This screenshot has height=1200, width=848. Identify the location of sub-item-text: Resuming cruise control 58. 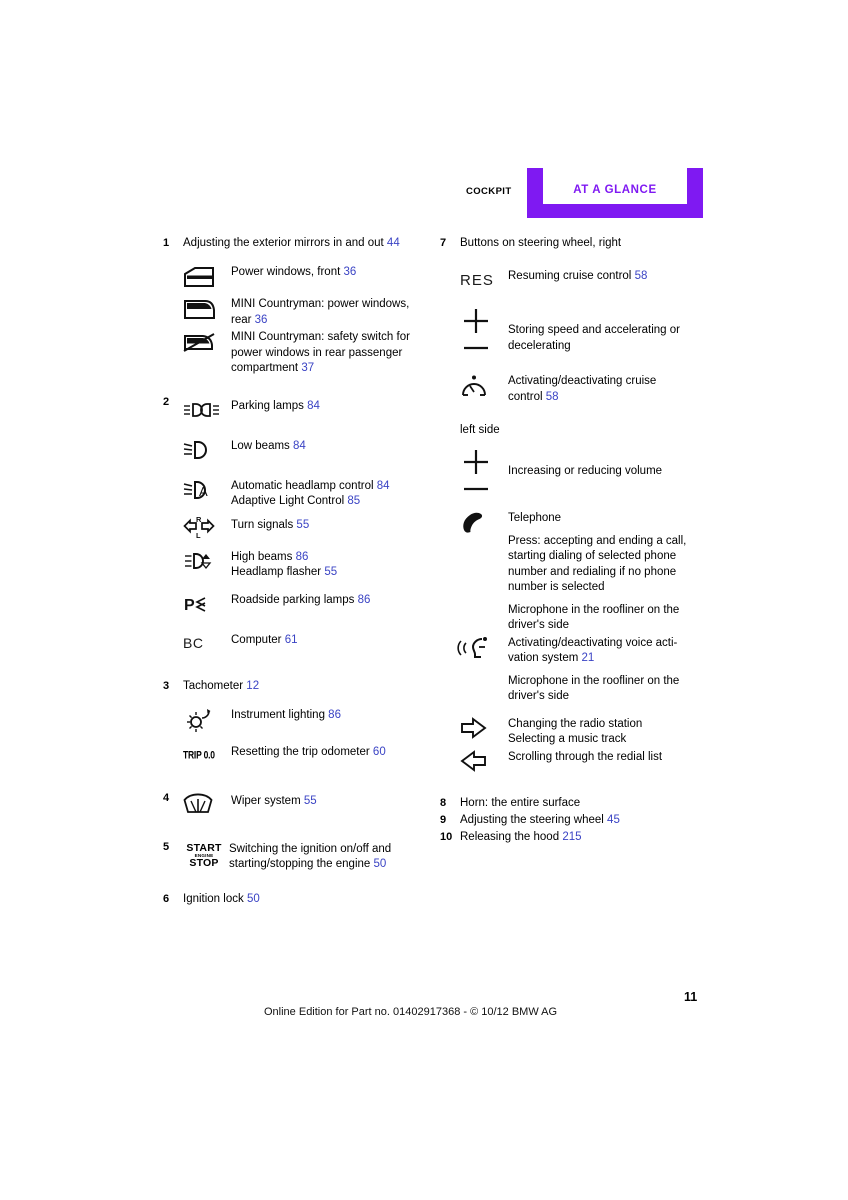
(610, 276).